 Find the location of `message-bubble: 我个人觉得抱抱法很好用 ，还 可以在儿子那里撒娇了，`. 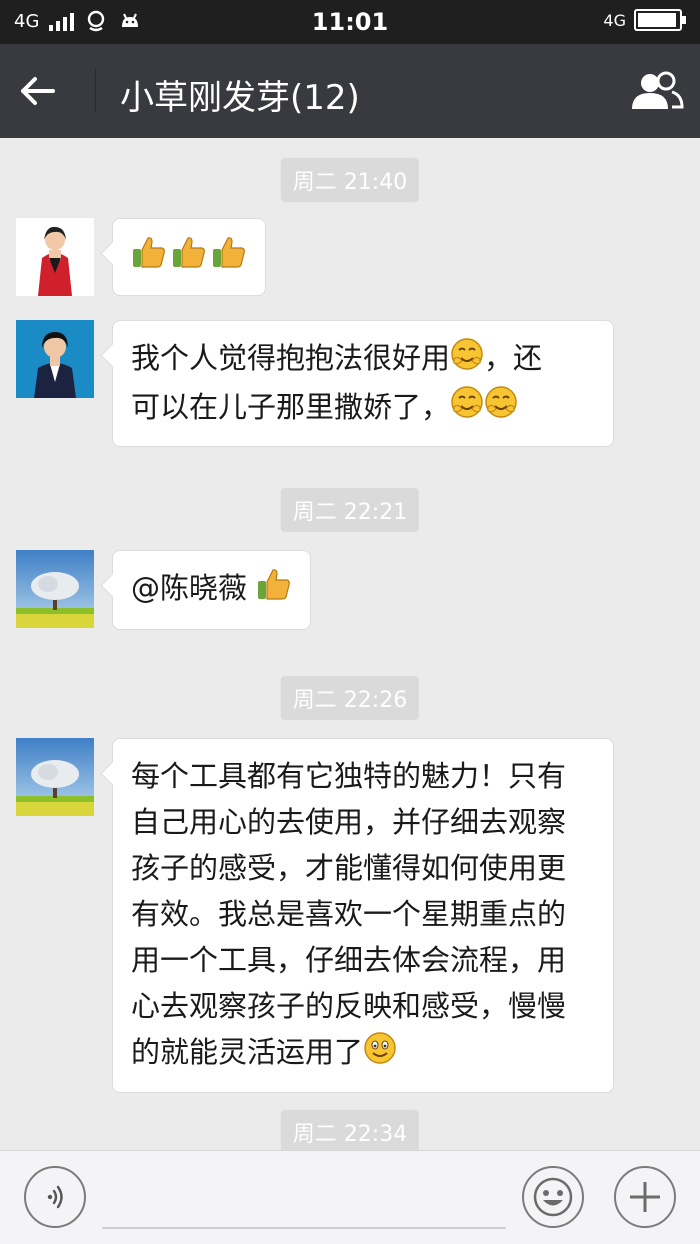

message-bubble: 我个人觉得抱抱法很好用 ，还 可以在儿子那里撒娇了， is located at coordinates (363, 383).